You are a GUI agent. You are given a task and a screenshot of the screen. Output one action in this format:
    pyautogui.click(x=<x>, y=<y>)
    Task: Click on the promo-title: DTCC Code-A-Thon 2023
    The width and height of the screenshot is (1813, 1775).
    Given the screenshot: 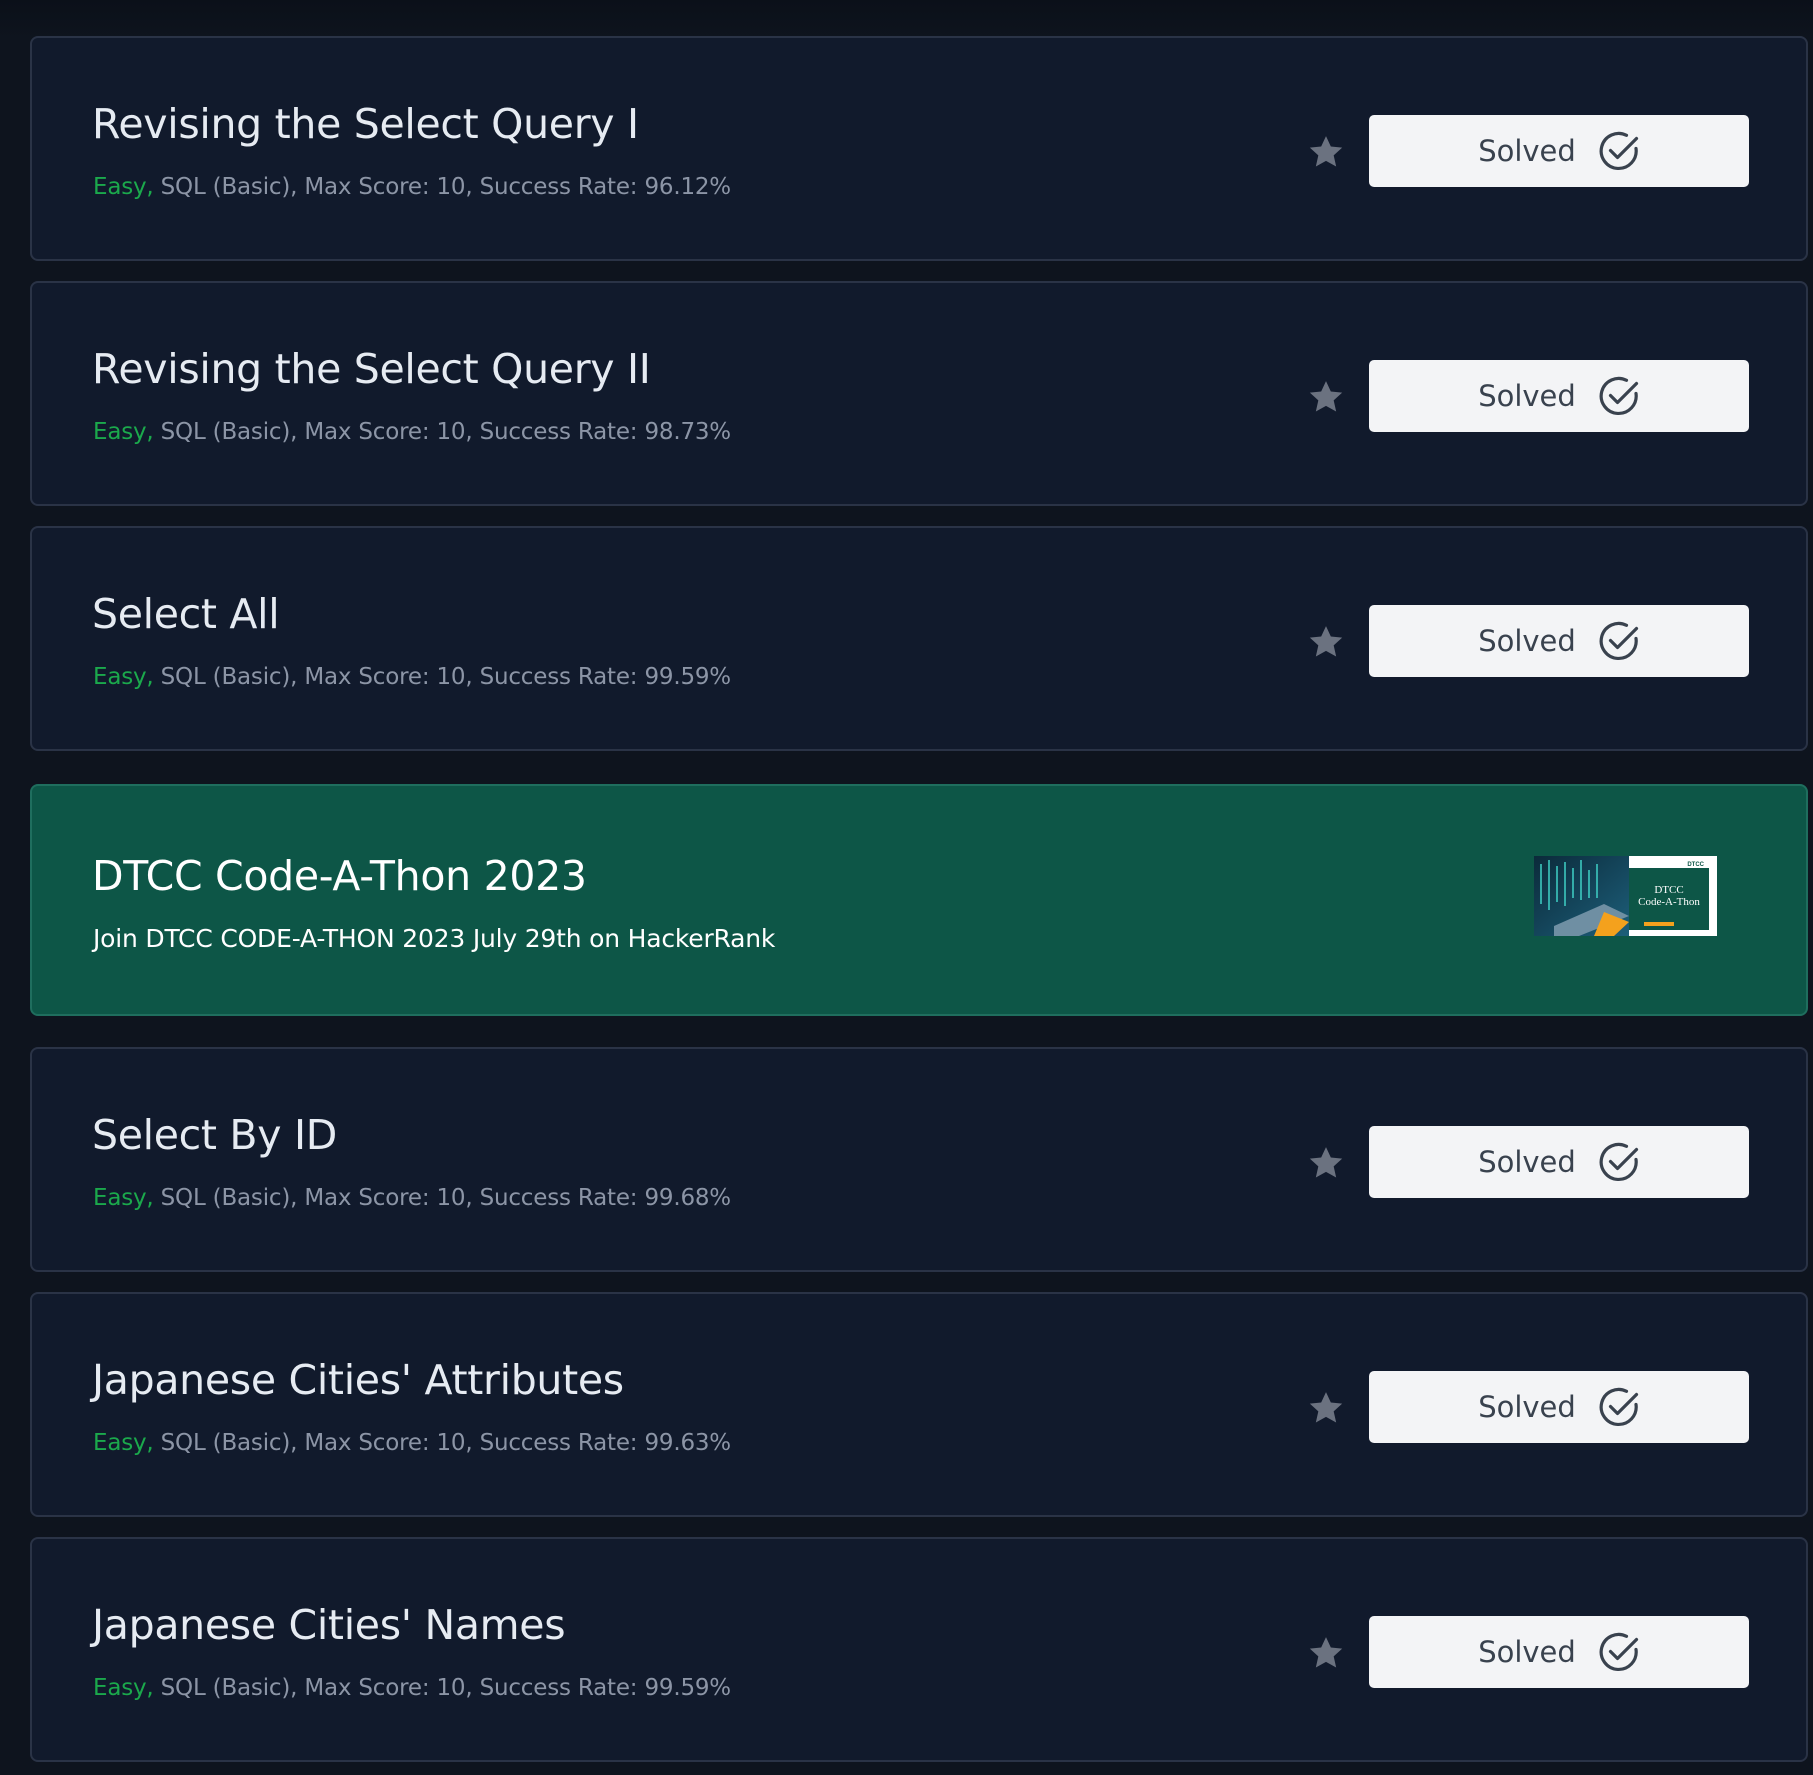 What is the action you would take?
    pyautogui.click(x=339, y=876)
    